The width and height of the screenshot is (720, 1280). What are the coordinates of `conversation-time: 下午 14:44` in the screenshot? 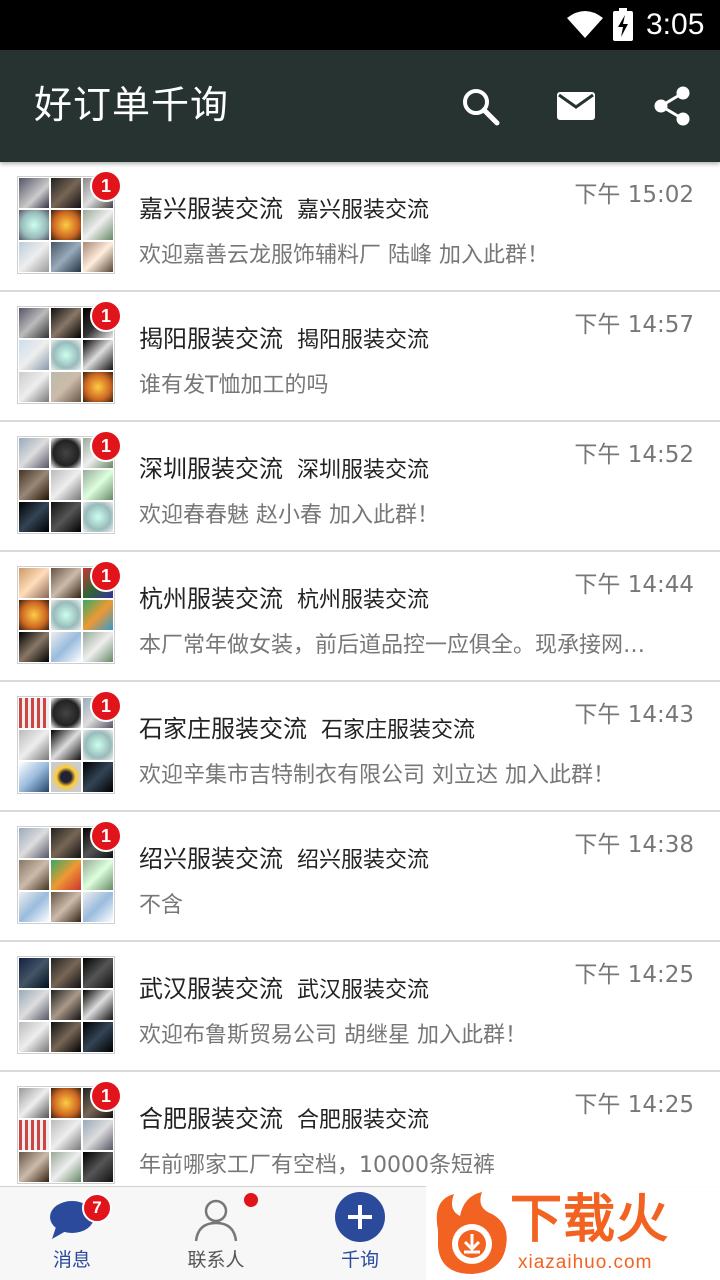 It's located at (634, 585).